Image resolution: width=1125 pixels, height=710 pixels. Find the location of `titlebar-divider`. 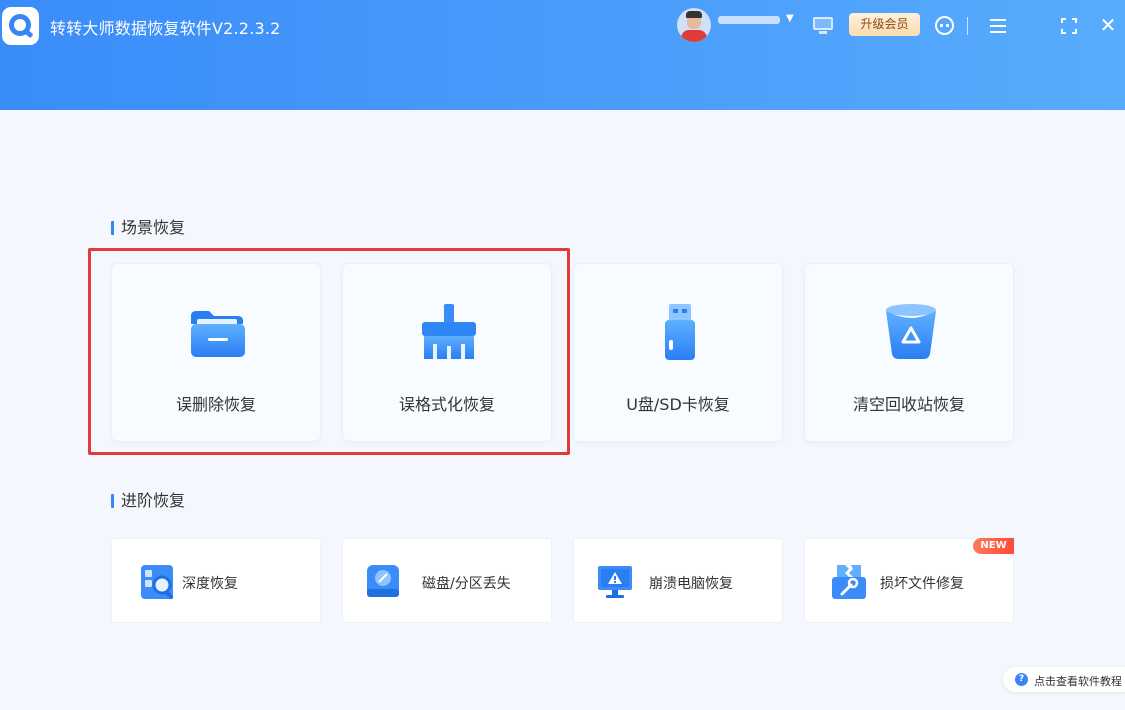

titlebar-divider is located at coordinates (967, 26).